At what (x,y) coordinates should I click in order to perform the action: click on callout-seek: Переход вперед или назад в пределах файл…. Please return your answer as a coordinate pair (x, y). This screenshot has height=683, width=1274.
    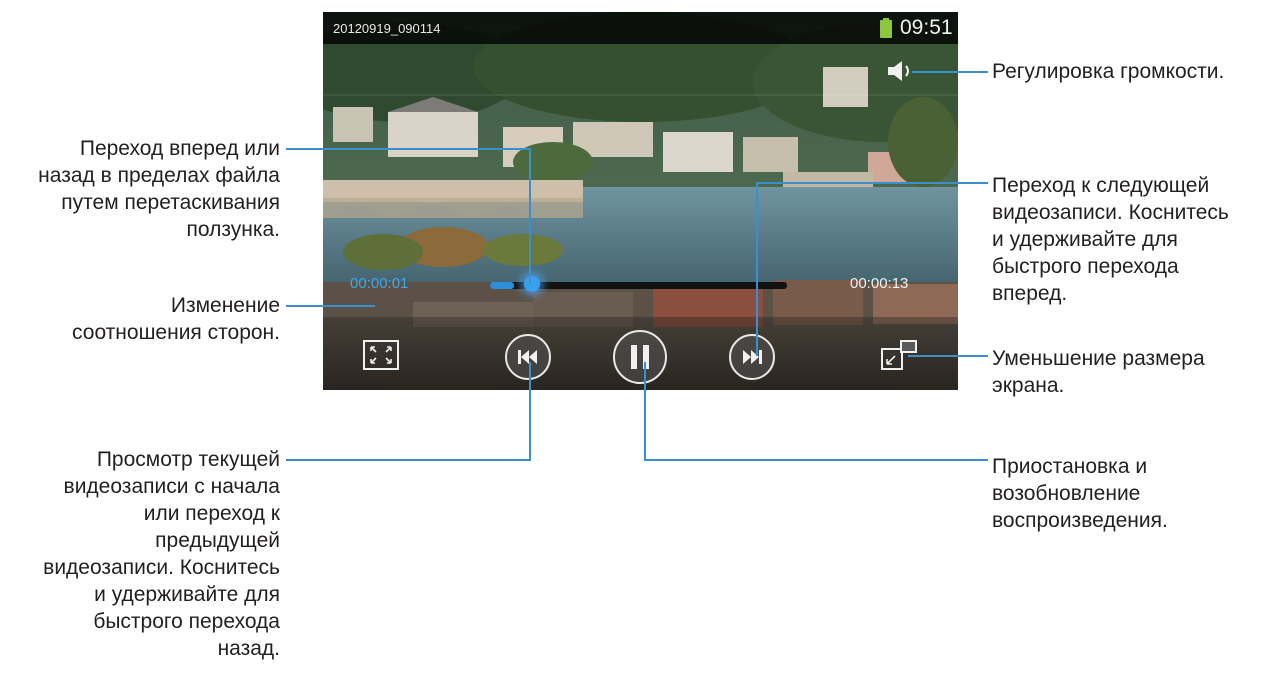
    Looking at the image, I should click on (140, 189).